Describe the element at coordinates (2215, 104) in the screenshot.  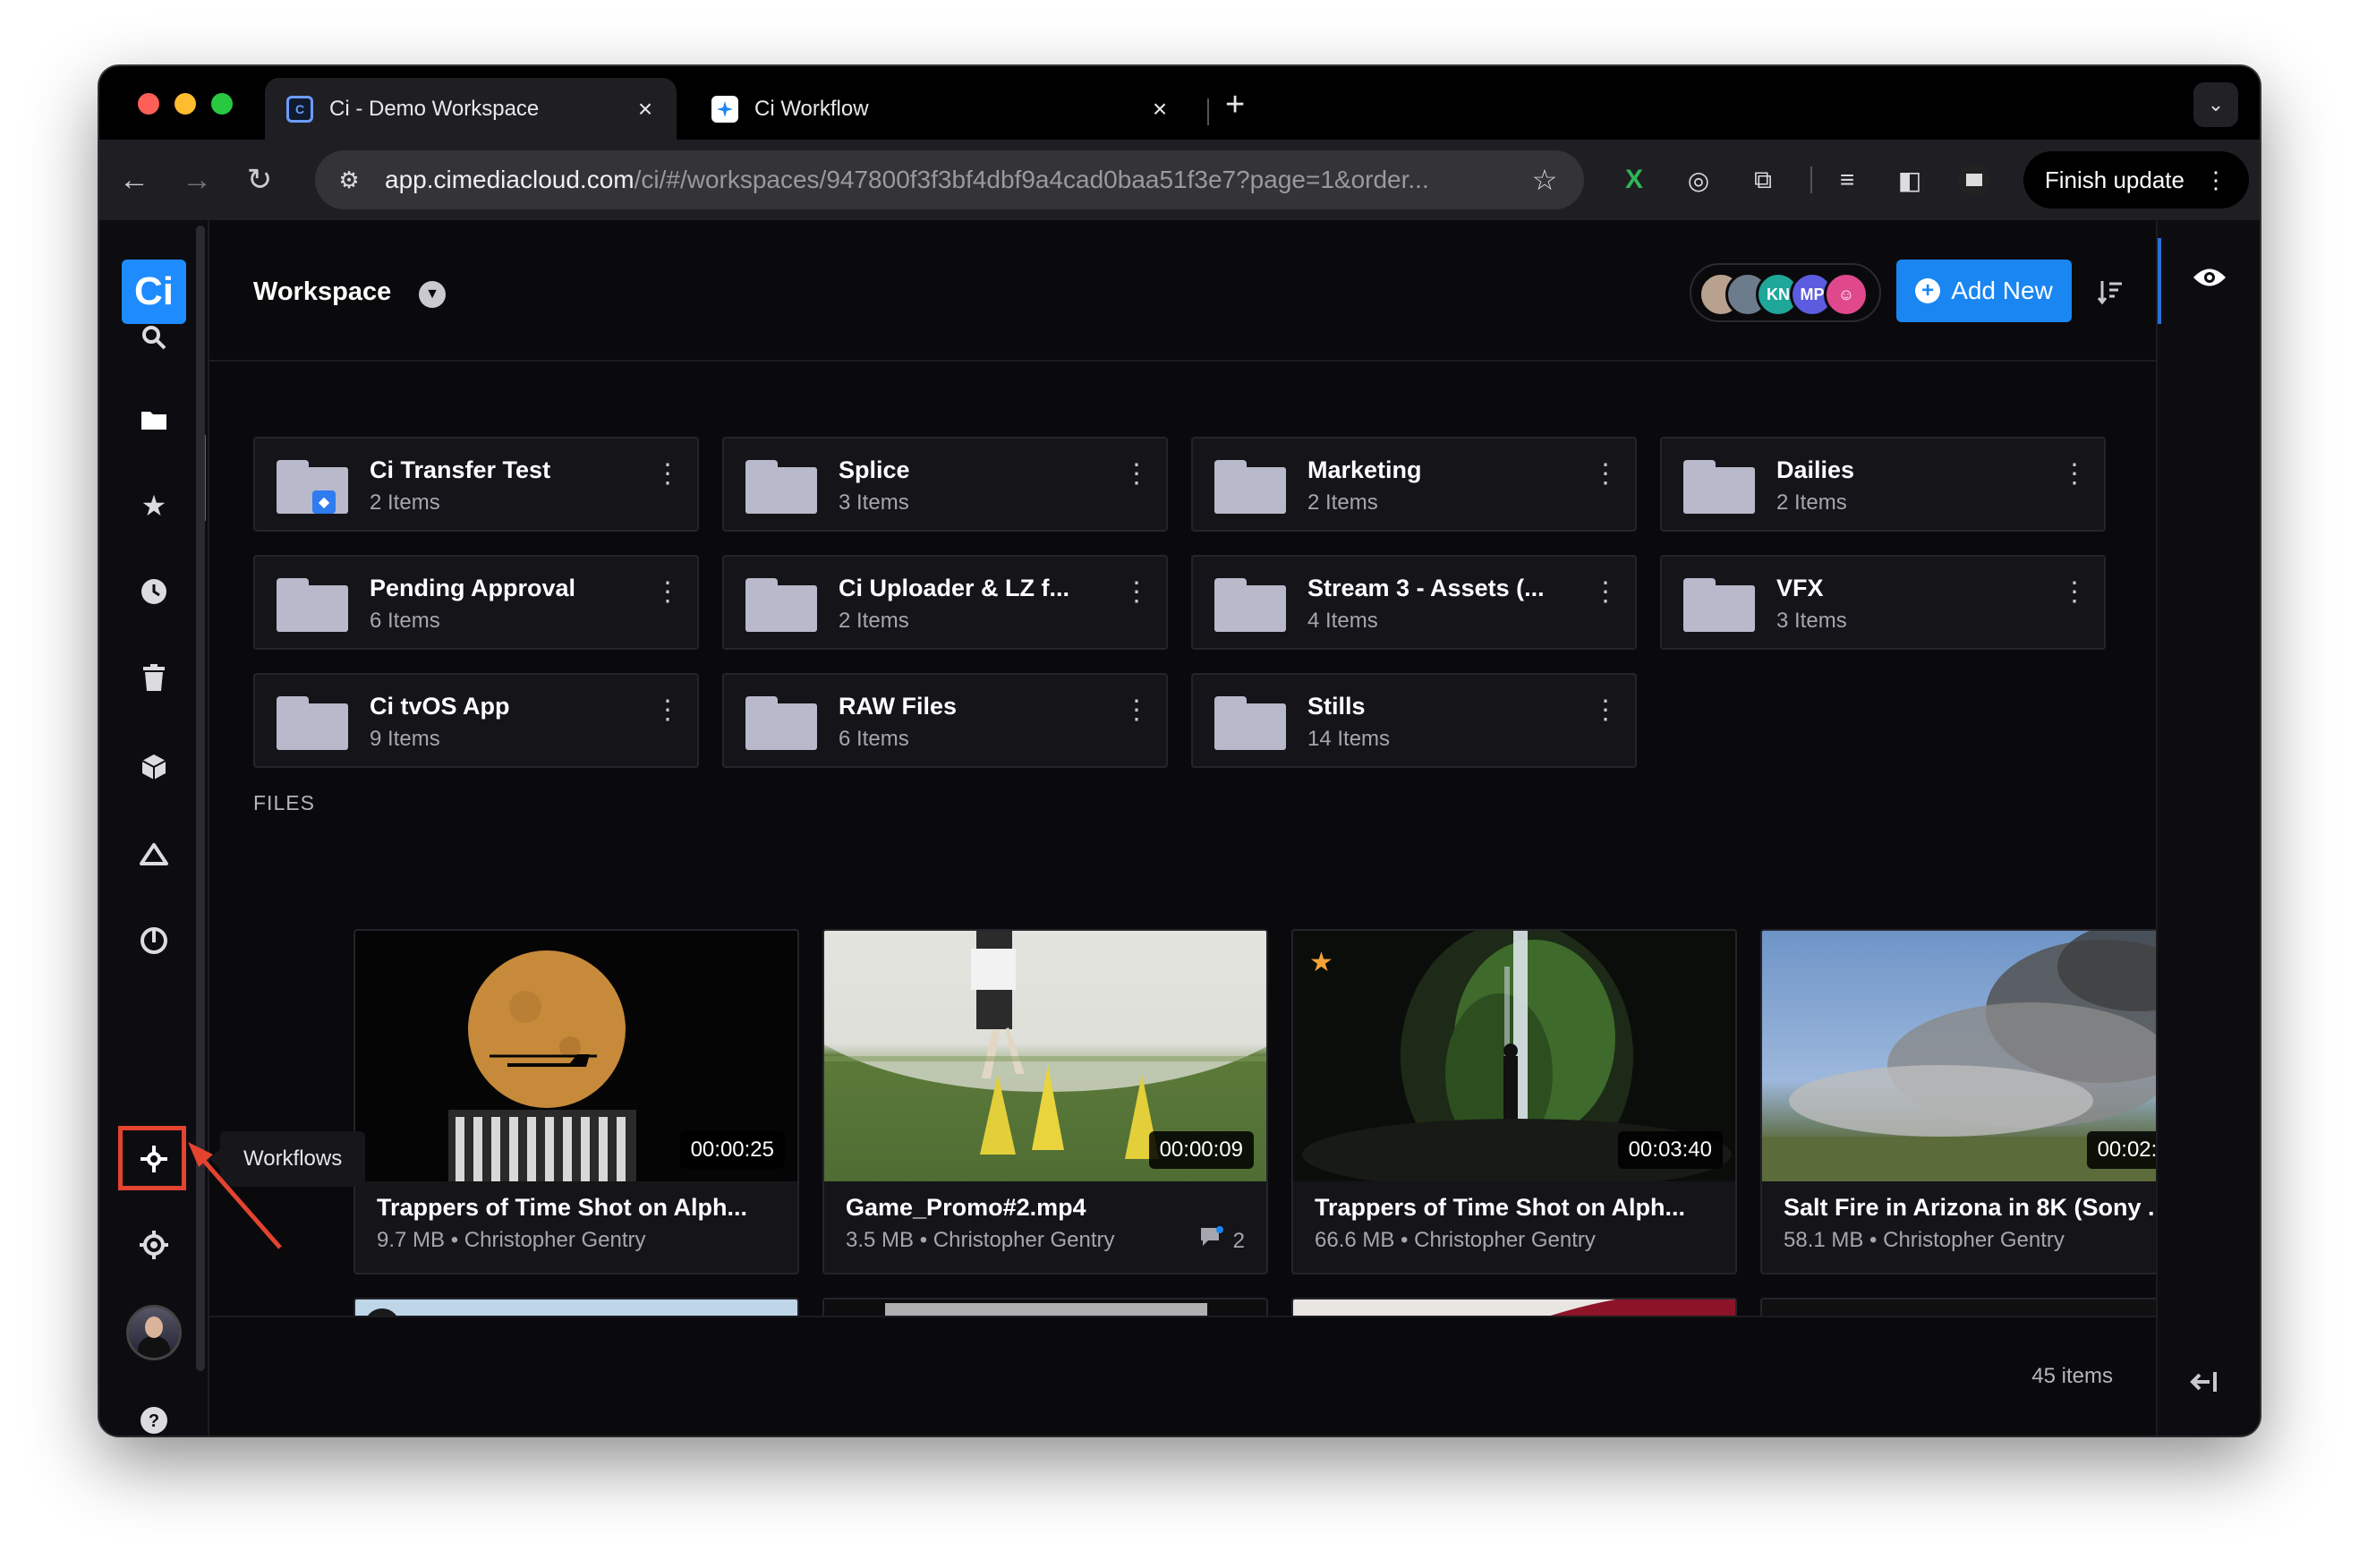
I see `tab-search-chevron-icon: ⌄` at that location.